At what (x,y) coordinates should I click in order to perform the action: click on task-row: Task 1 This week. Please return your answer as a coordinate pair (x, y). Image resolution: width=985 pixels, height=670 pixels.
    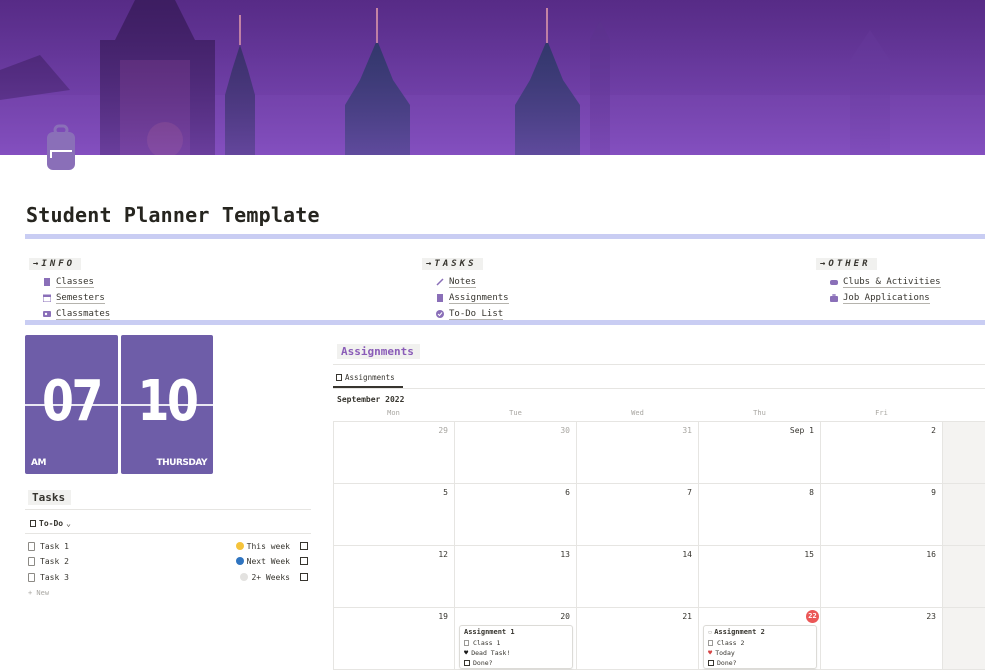
    Looking at the image, I should click on (168, 546).